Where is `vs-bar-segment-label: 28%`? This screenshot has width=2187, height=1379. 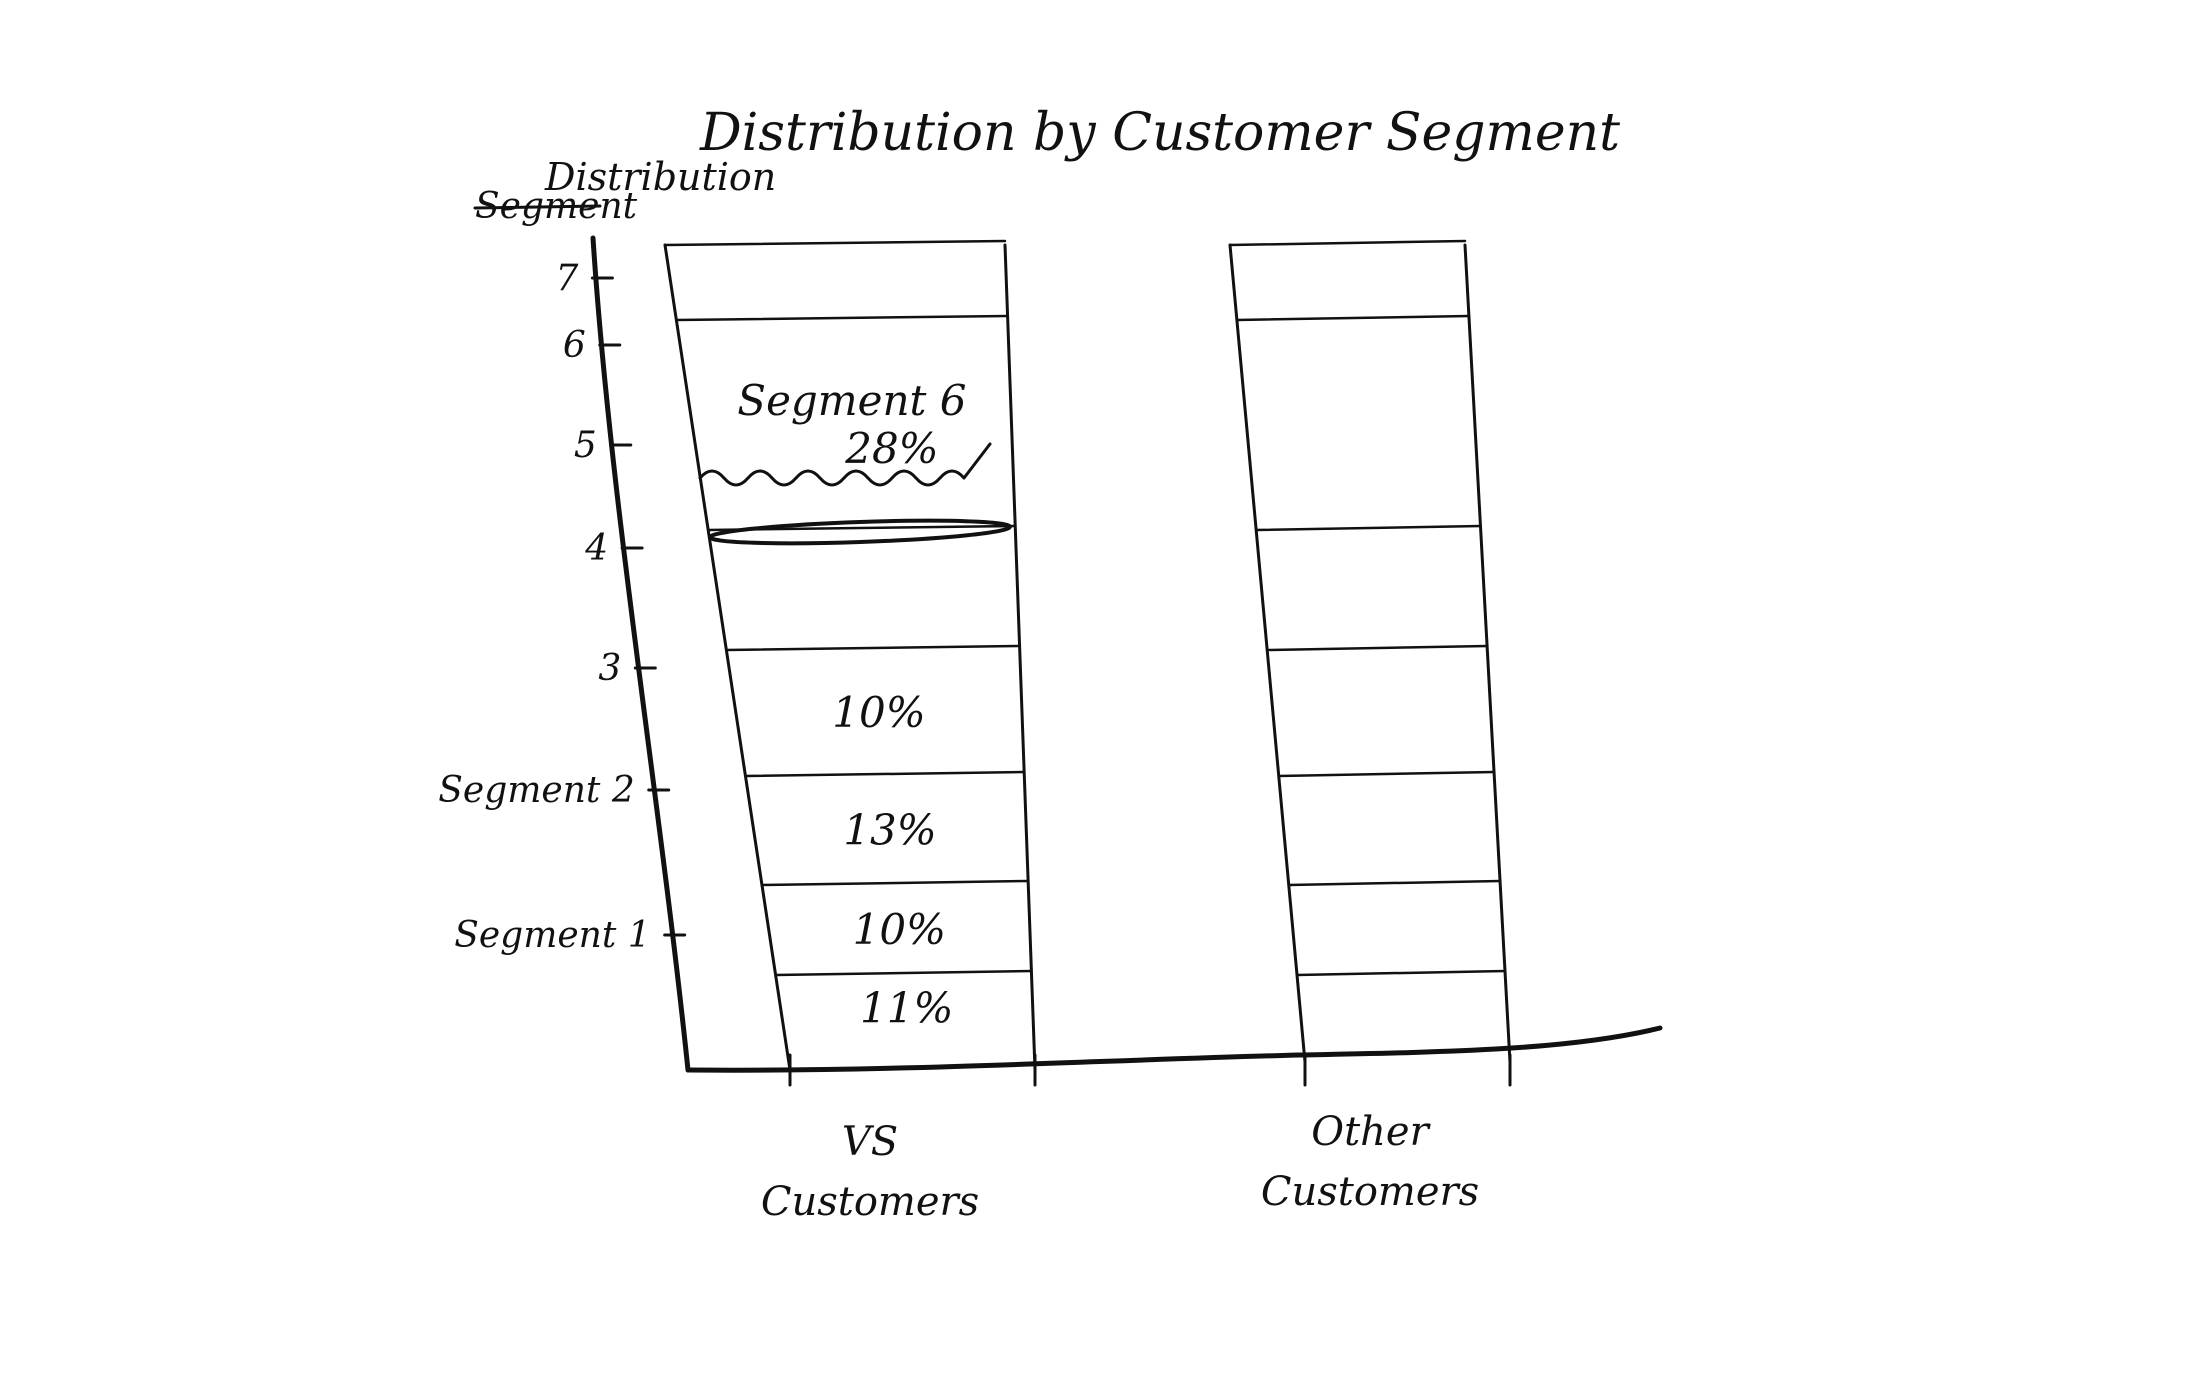 vs-bar-segment-label: 28% is located at coordinates (891, 448).